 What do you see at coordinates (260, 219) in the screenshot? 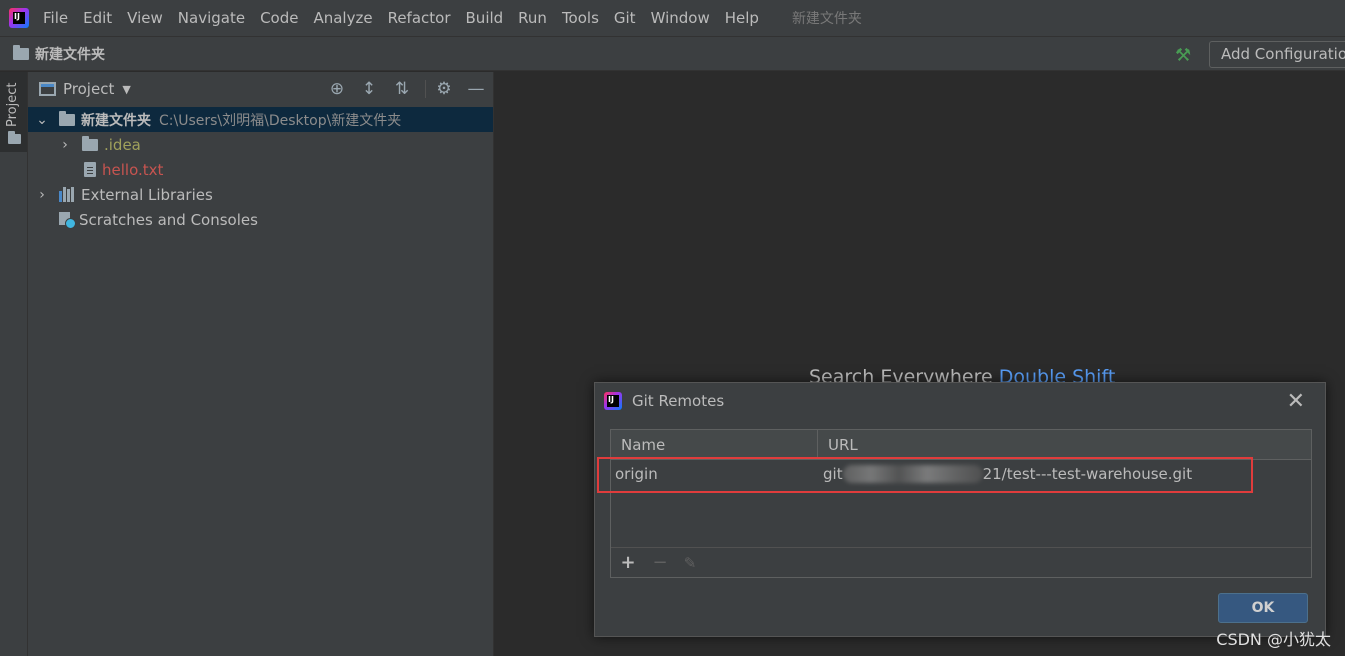
I see `tree-row-scratches: Scratches and Consoles` at bounding box center [260, 219].